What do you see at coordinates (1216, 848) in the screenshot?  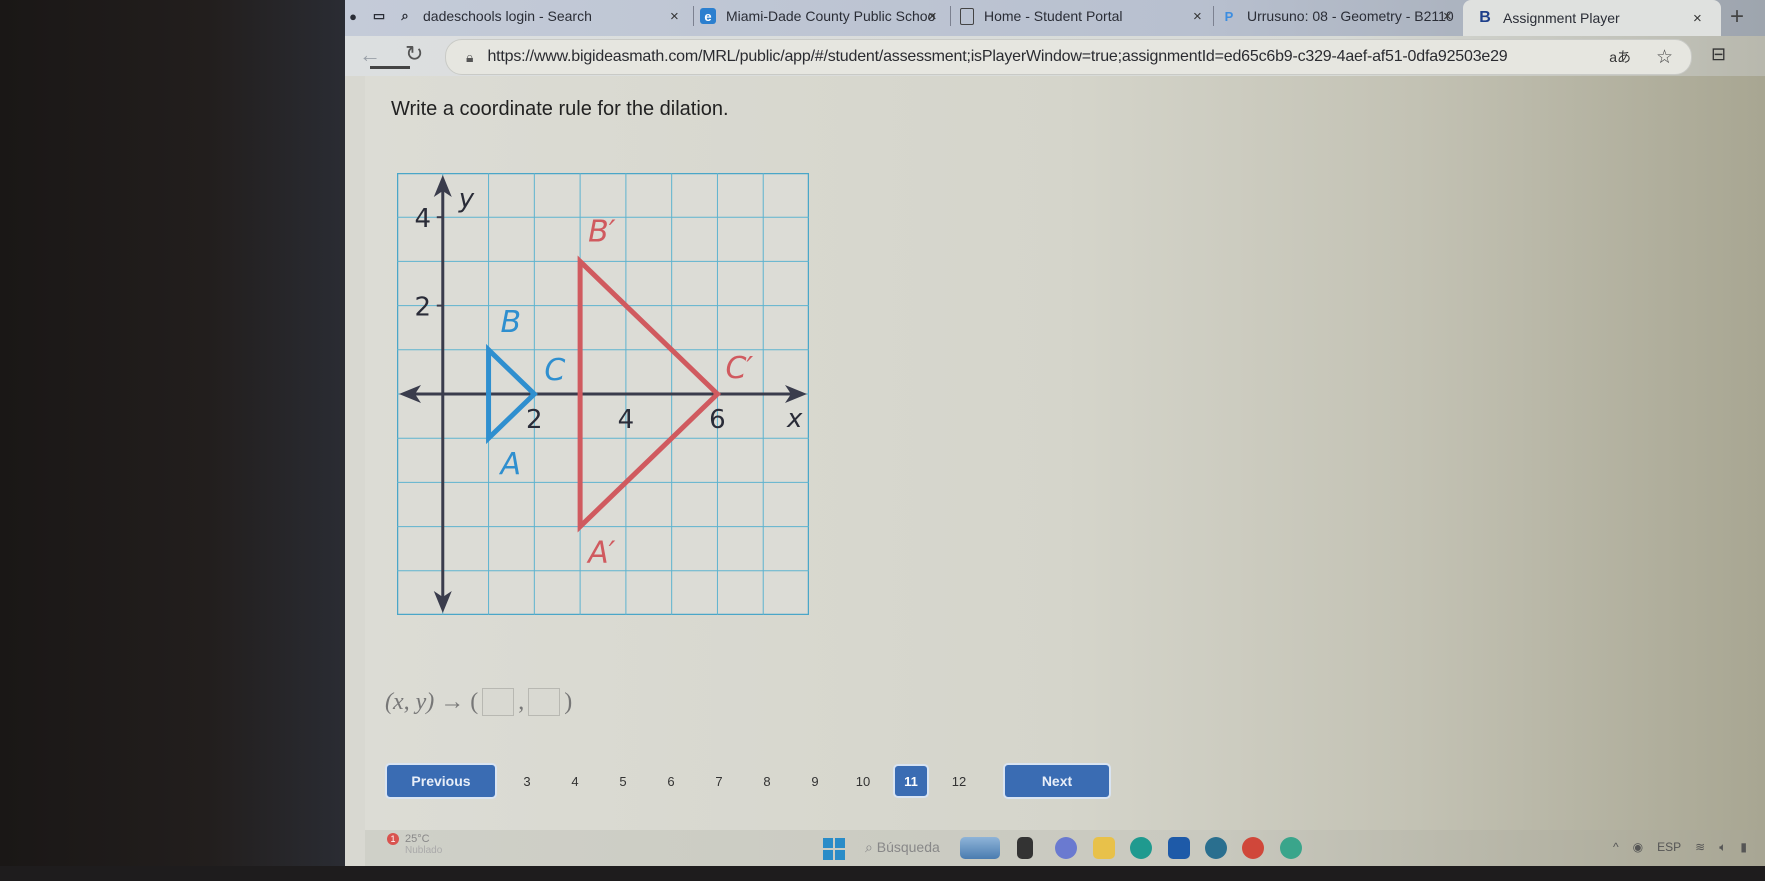 I see `app-icon` at bounding box center [1216, 848].